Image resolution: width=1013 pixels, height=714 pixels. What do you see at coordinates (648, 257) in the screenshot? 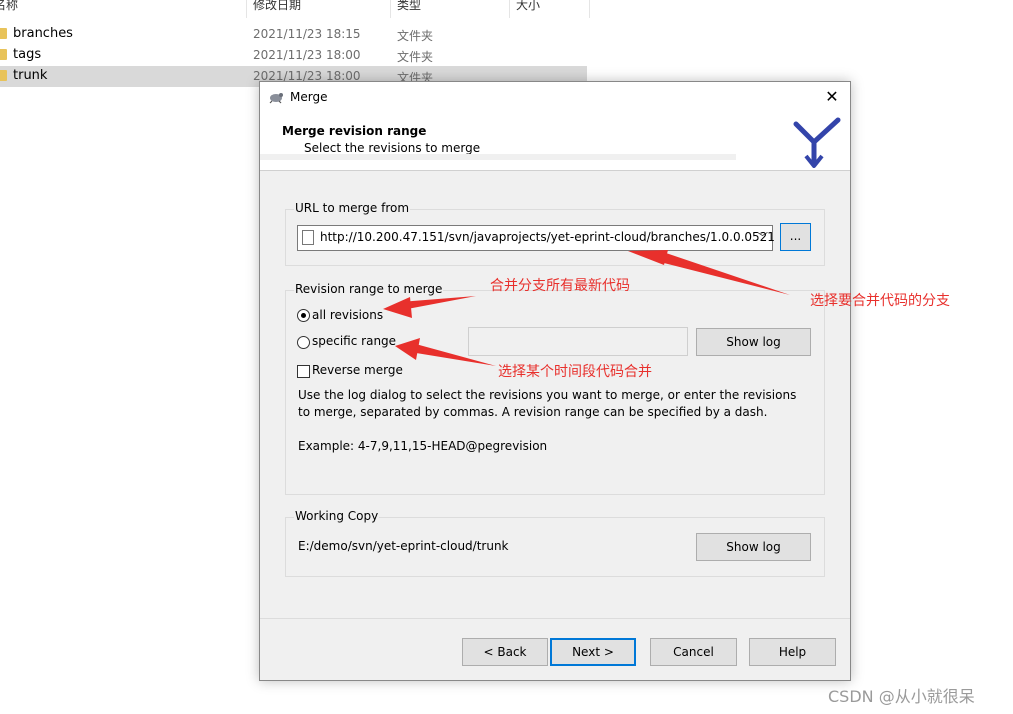
I see `arrowhead-select-branch` at bounding box center [648, 257].